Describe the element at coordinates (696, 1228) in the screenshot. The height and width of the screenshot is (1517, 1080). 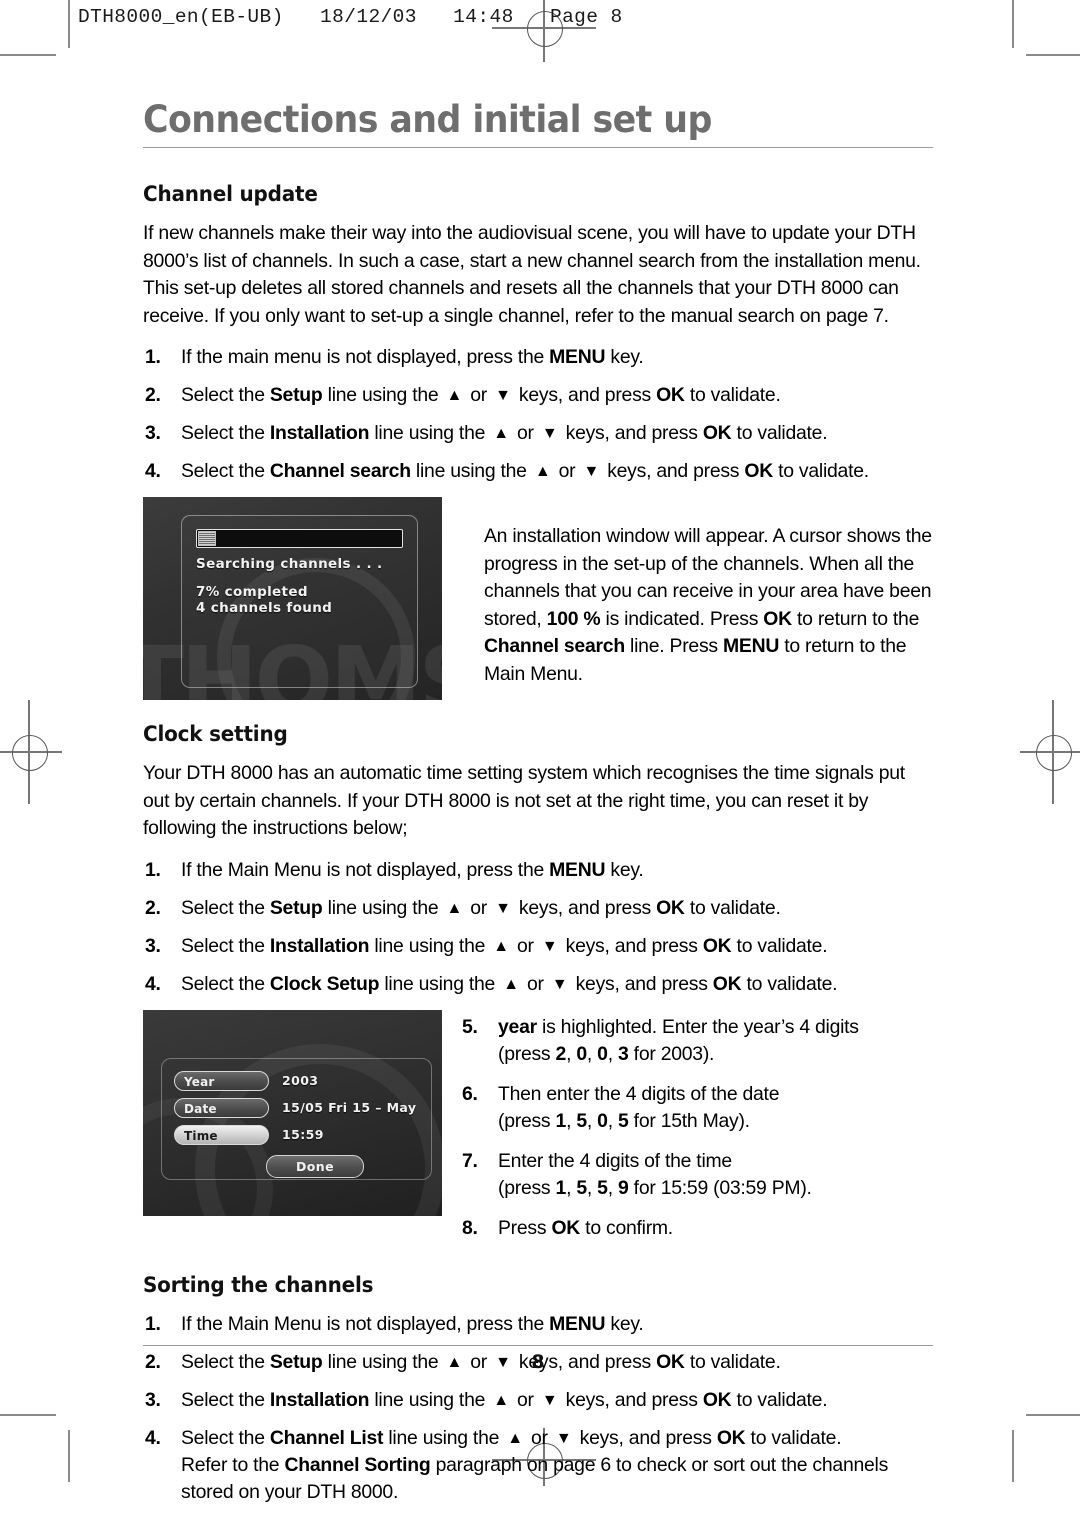
I see `list-item: 8. Press OK to confirm.` at that location.